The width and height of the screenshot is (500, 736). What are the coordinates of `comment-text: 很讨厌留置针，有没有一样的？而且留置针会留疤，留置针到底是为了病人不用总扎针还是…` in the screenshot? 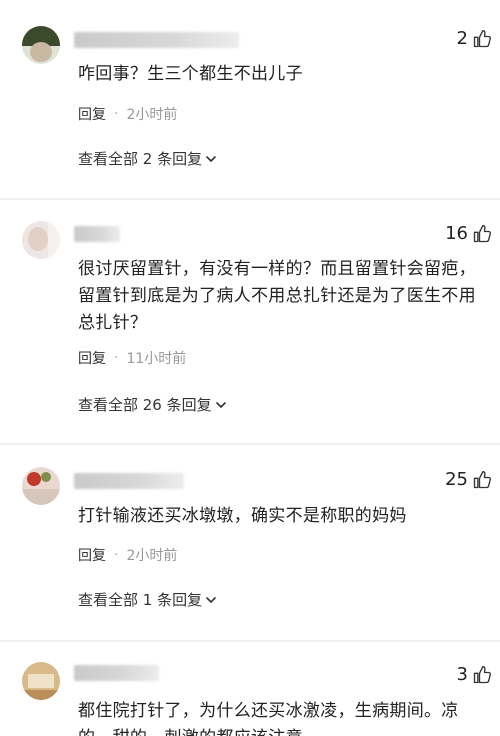 It's located at (277, 296).